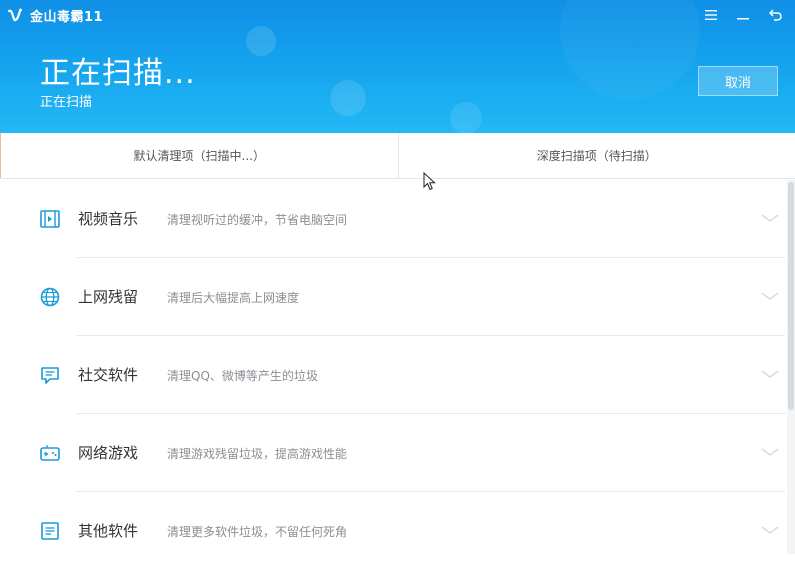  What do you see at coordinates (108, 452) in the screenshot?
I see `item-label: 网络游戏` at bounding box center [108, 452].